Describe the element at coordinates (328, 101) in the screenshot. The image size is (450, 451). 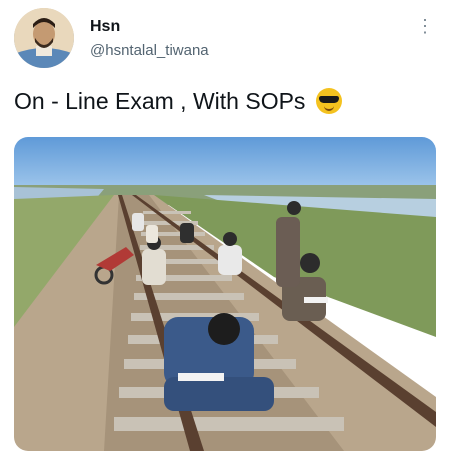
I see `sunglasses-emoji-icon` at that location.